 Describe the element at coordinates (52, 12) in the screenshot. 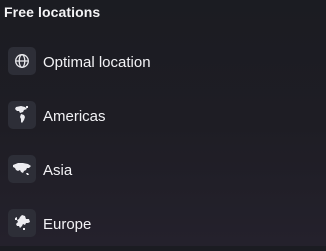

I see `section-title: Free locations` at that location.